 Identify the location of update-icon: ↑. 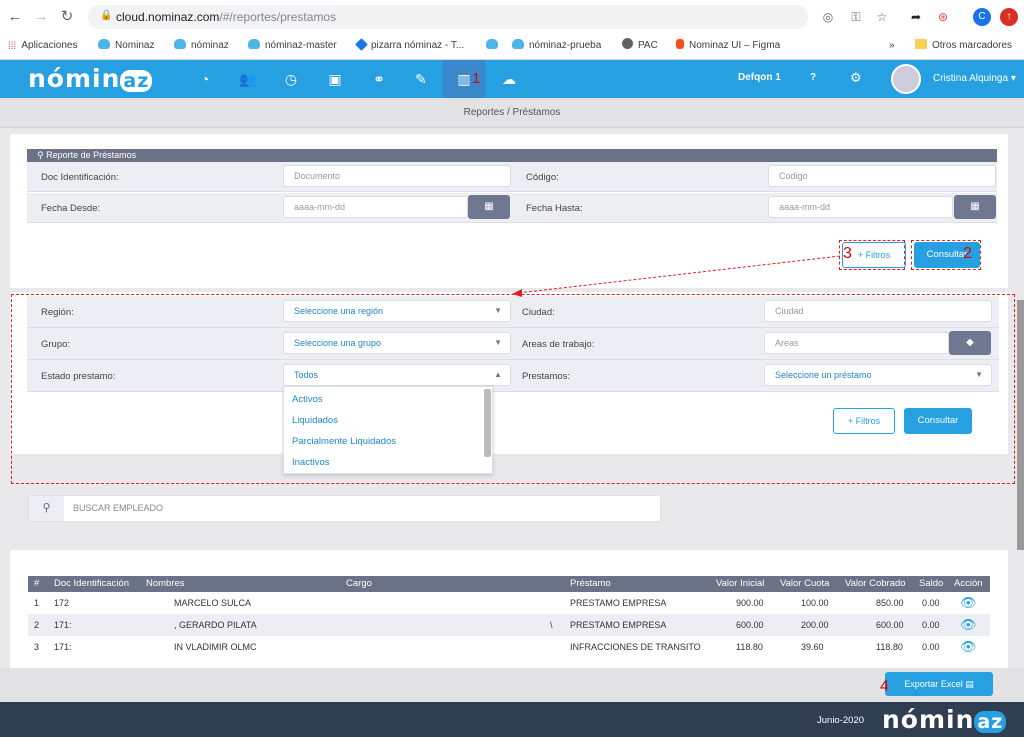
(1009, 17).